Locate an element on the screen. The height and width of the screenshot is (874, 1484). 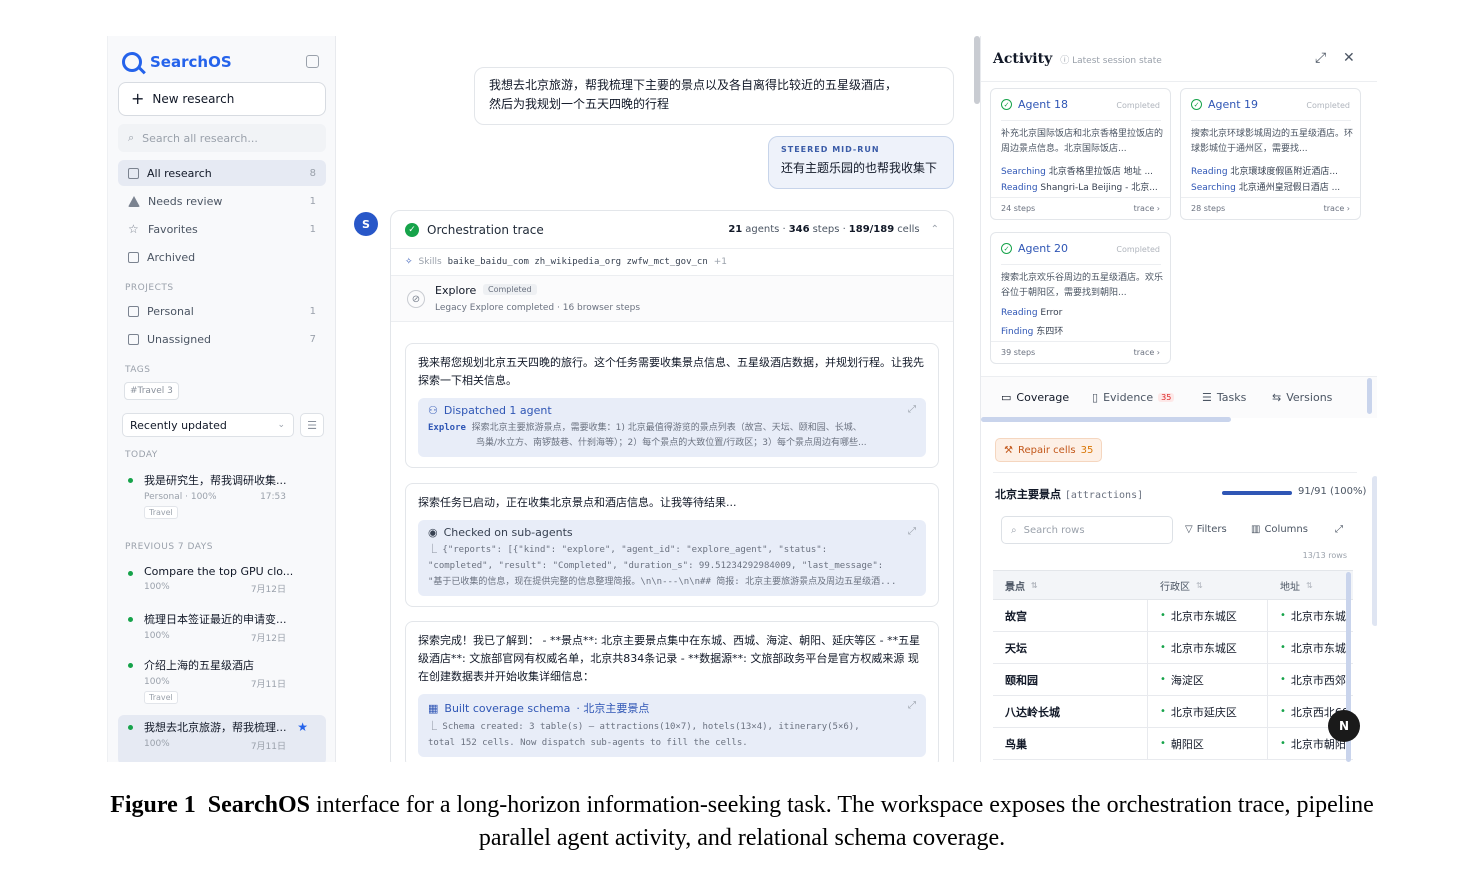
history-item: Compare the top GPU clo... 100% 7月12日 is located at coordinates (222, 578).